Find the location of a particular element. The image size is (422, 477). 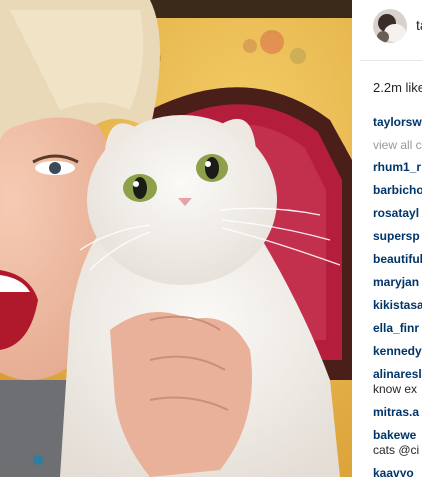

comment-item: bakewe cats @ci is located at coordinates (397, 443).